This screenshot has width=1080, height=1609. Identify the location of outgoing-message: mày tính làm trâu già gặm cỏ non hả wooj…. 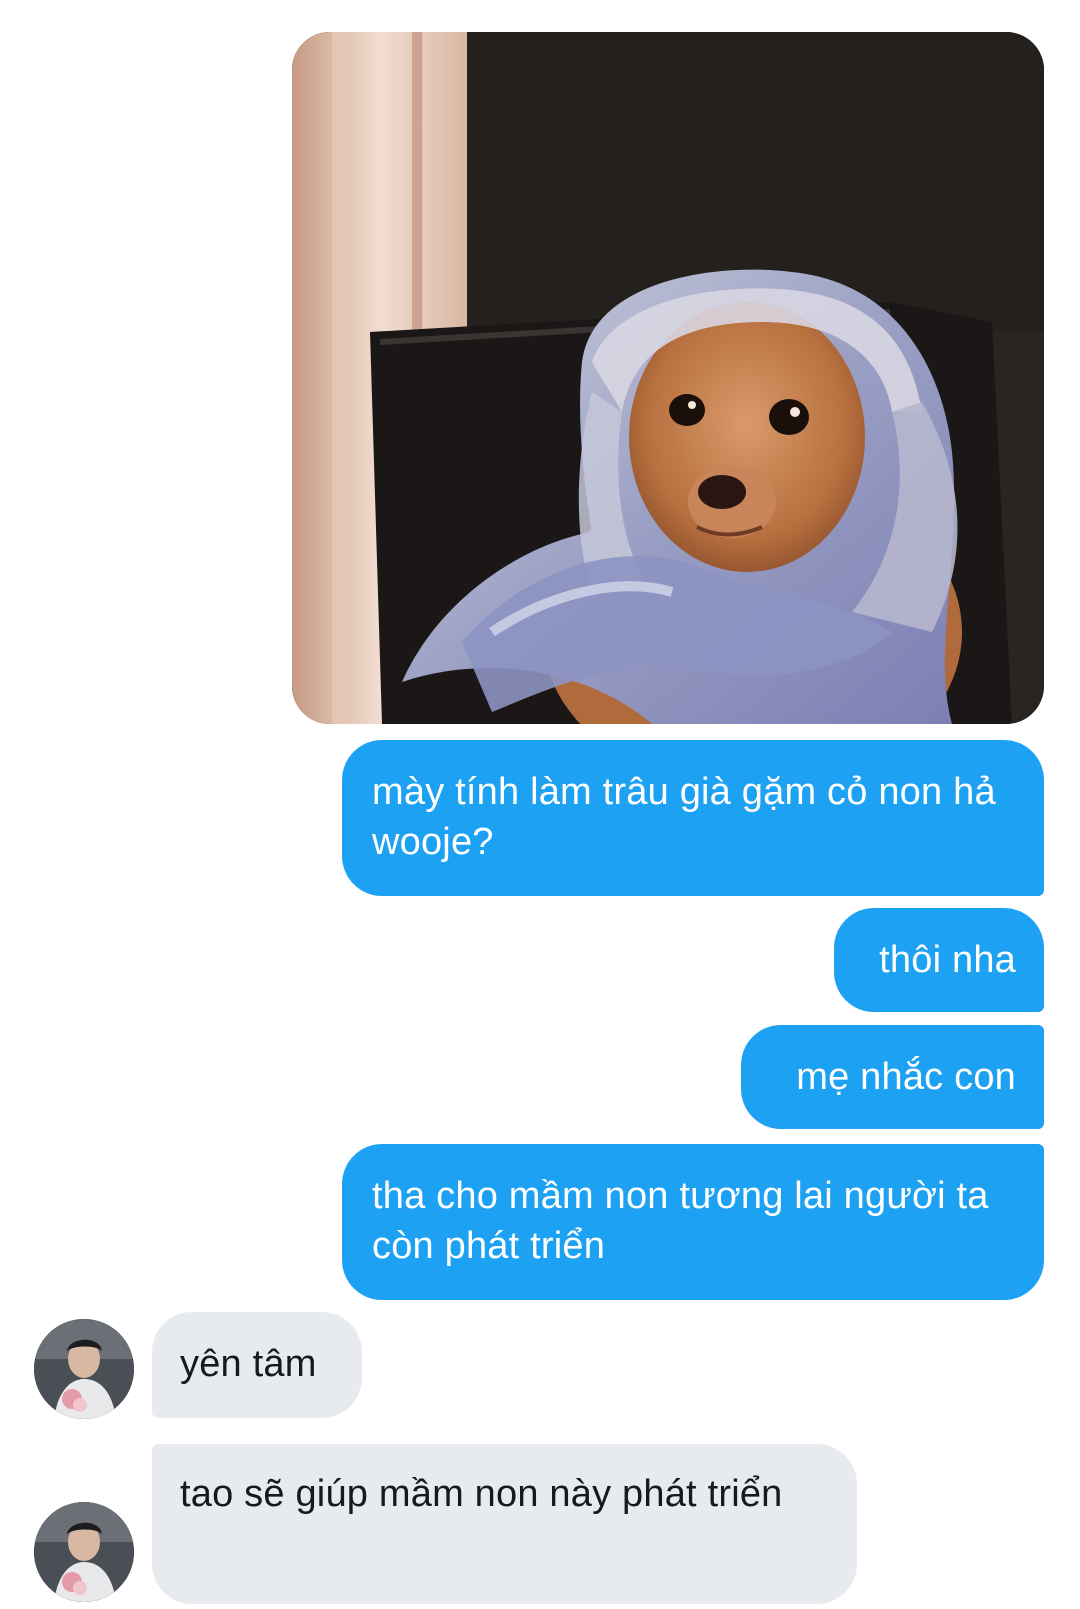
(693, 818).